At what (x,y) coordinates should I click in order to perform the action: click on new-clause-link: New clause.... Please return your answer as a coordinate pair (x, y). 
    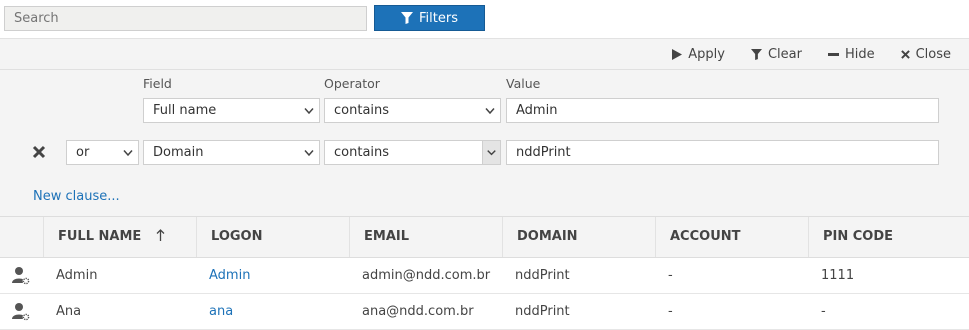
    Looking at the image, I should click on (76, 196).